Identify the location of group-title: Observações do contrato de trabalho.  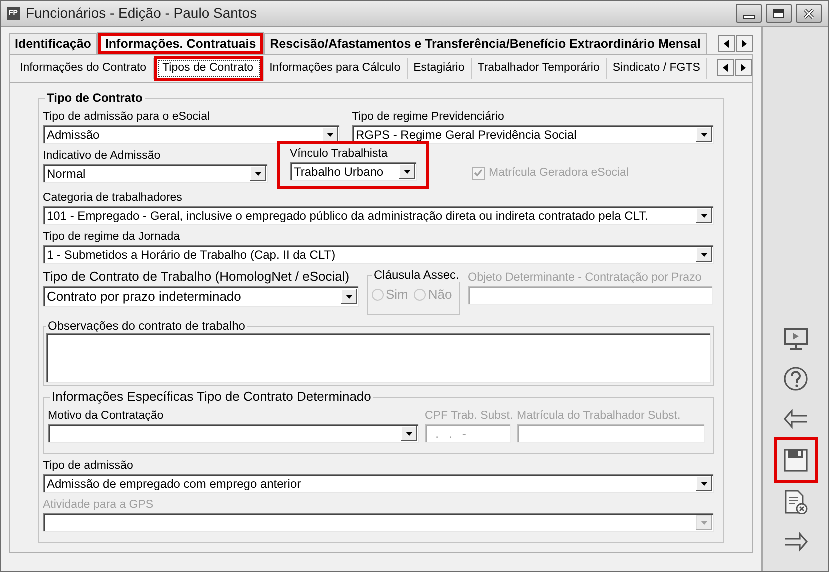
(146, 326).